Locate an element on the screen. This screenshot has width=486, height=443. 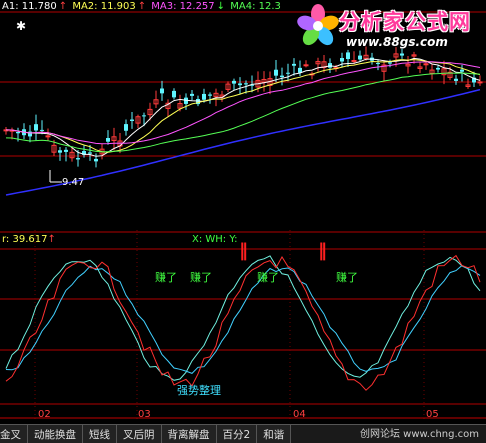
ma4-label: MA4: 12.3 is located at coordinates (255, 6).